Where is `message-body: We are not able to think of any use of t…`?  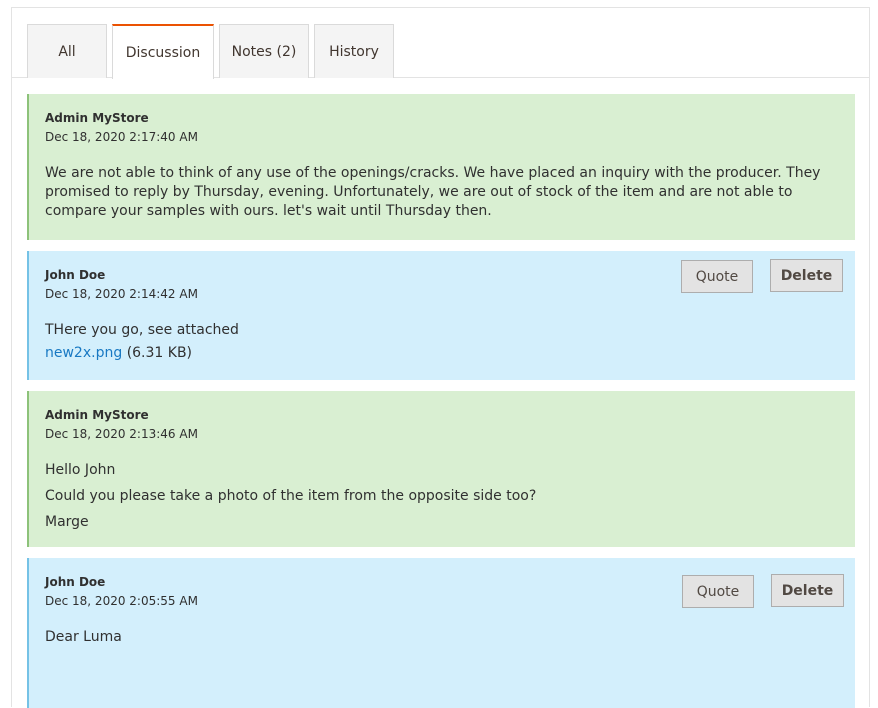 message-body: We are not able to think of any use of t… is located at coordinates (442, 192).